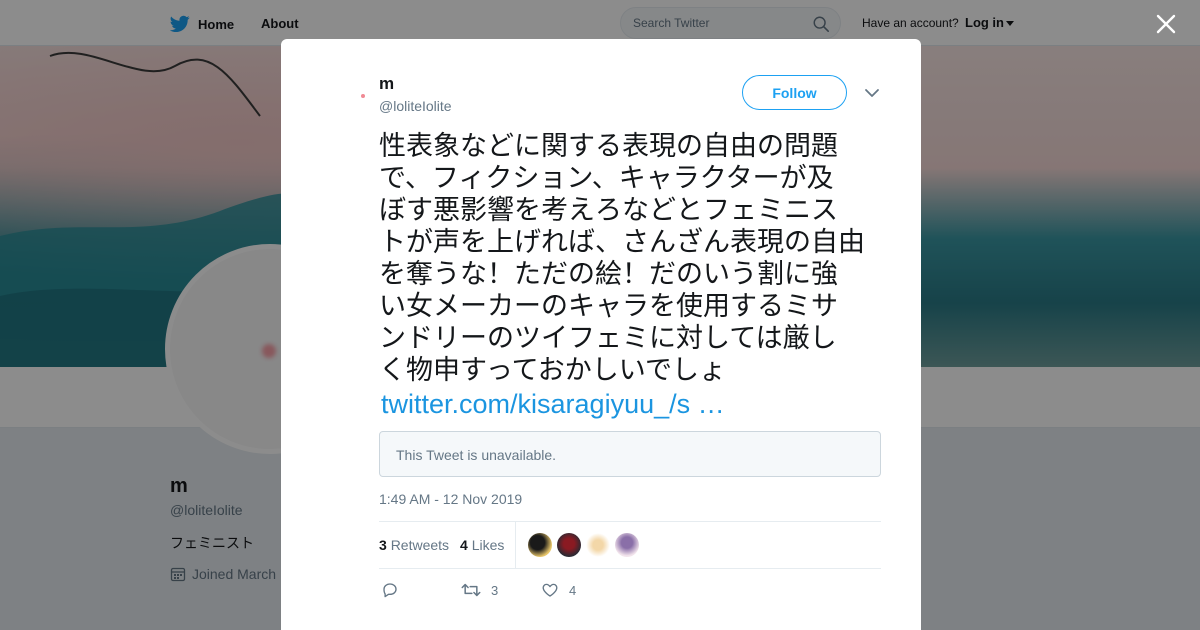 The height and width of the screenshot is (630, 1200). Describe the element at coordinates (488, 545) in the screenshot. I see `likes-label: Likes` at that location.